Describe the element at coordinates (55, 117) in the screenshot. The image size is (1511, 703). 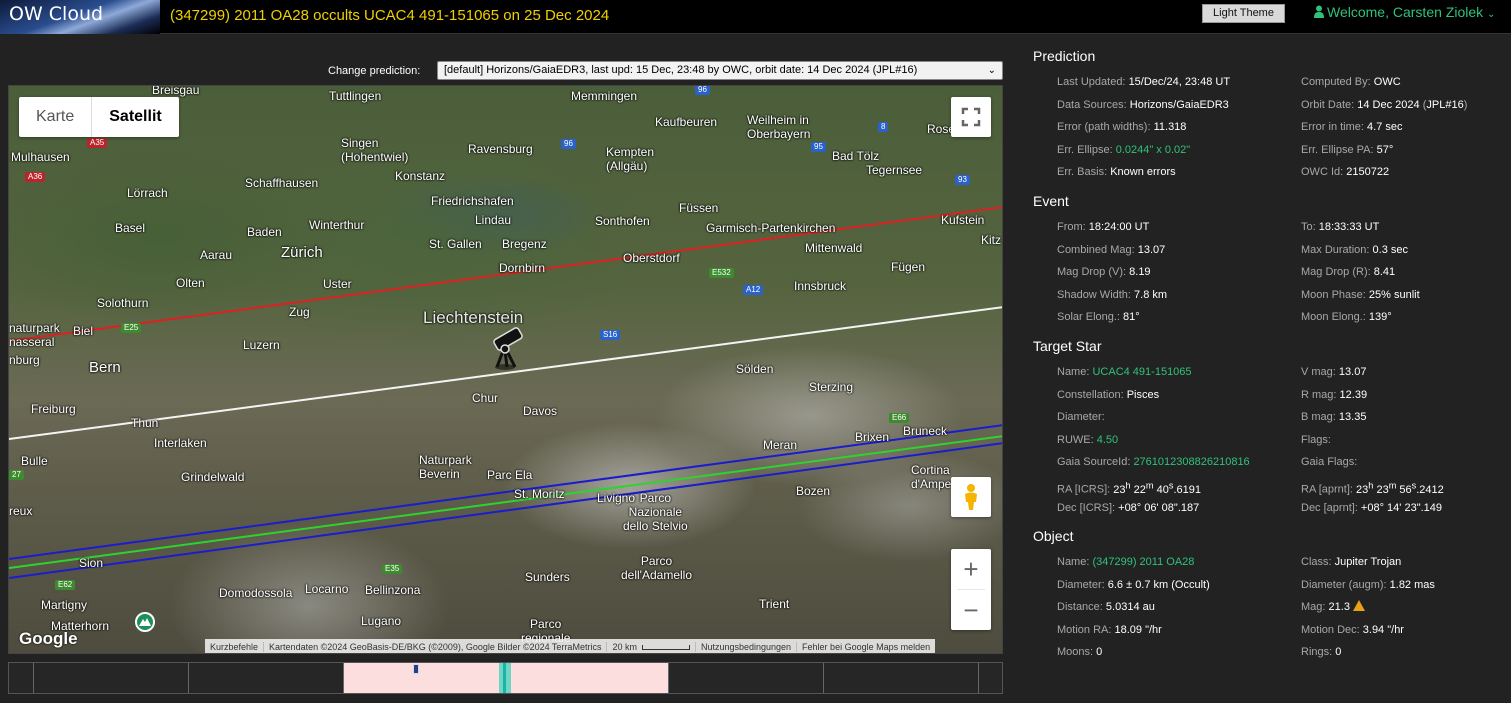
I see `map-type-karte-button: Karte` at that location.